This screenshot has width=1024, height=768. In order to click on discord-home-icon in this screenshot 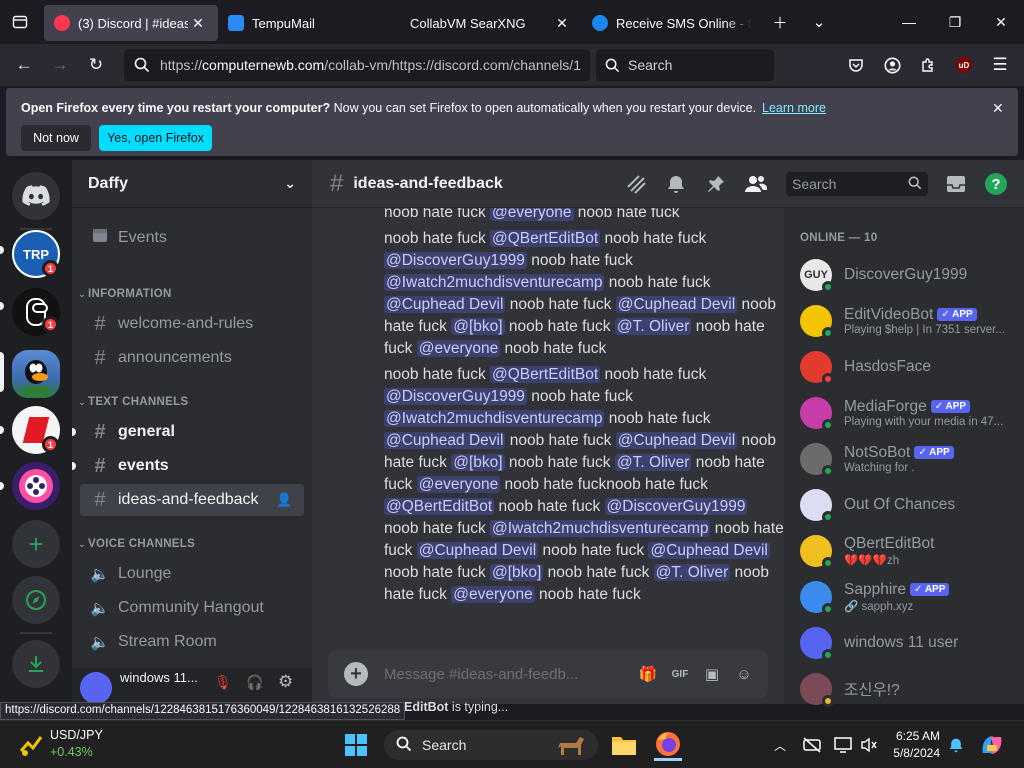, I will do `click(36, 196)`.